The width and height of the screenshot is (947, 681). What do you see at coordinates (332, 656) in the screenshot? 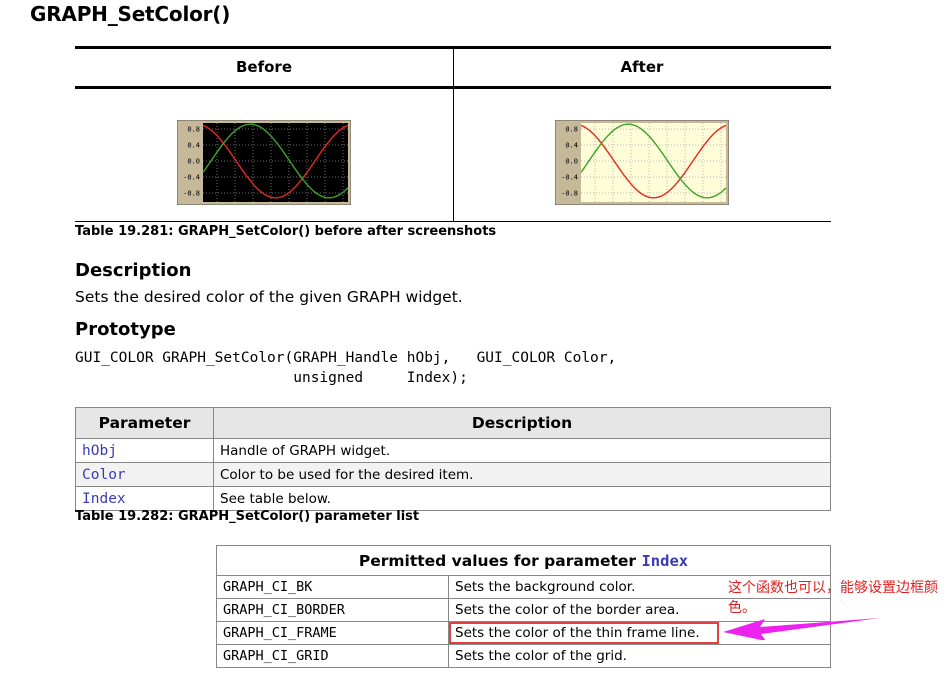
I see `value-key: GRAPH_CI_GRID` at bounding box center [332, 656].